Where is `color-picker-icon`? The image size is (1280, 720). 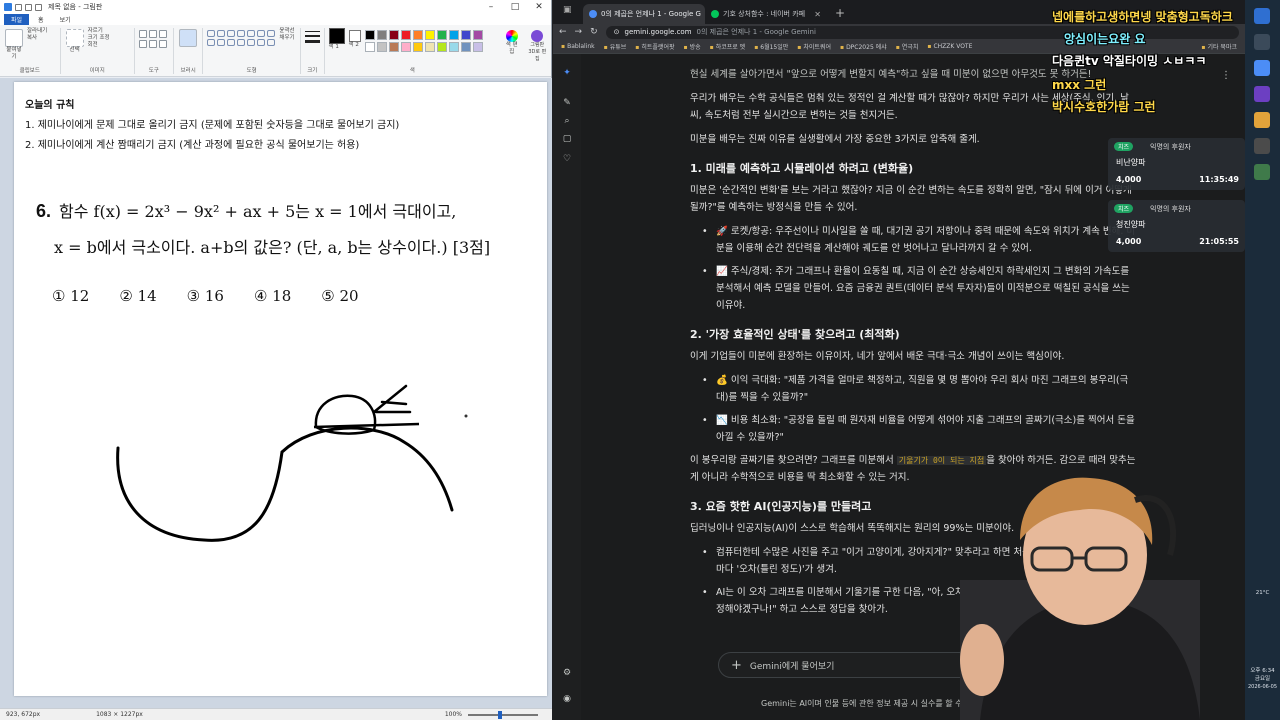 color-picker-icon is located at coordinates (152, 44).